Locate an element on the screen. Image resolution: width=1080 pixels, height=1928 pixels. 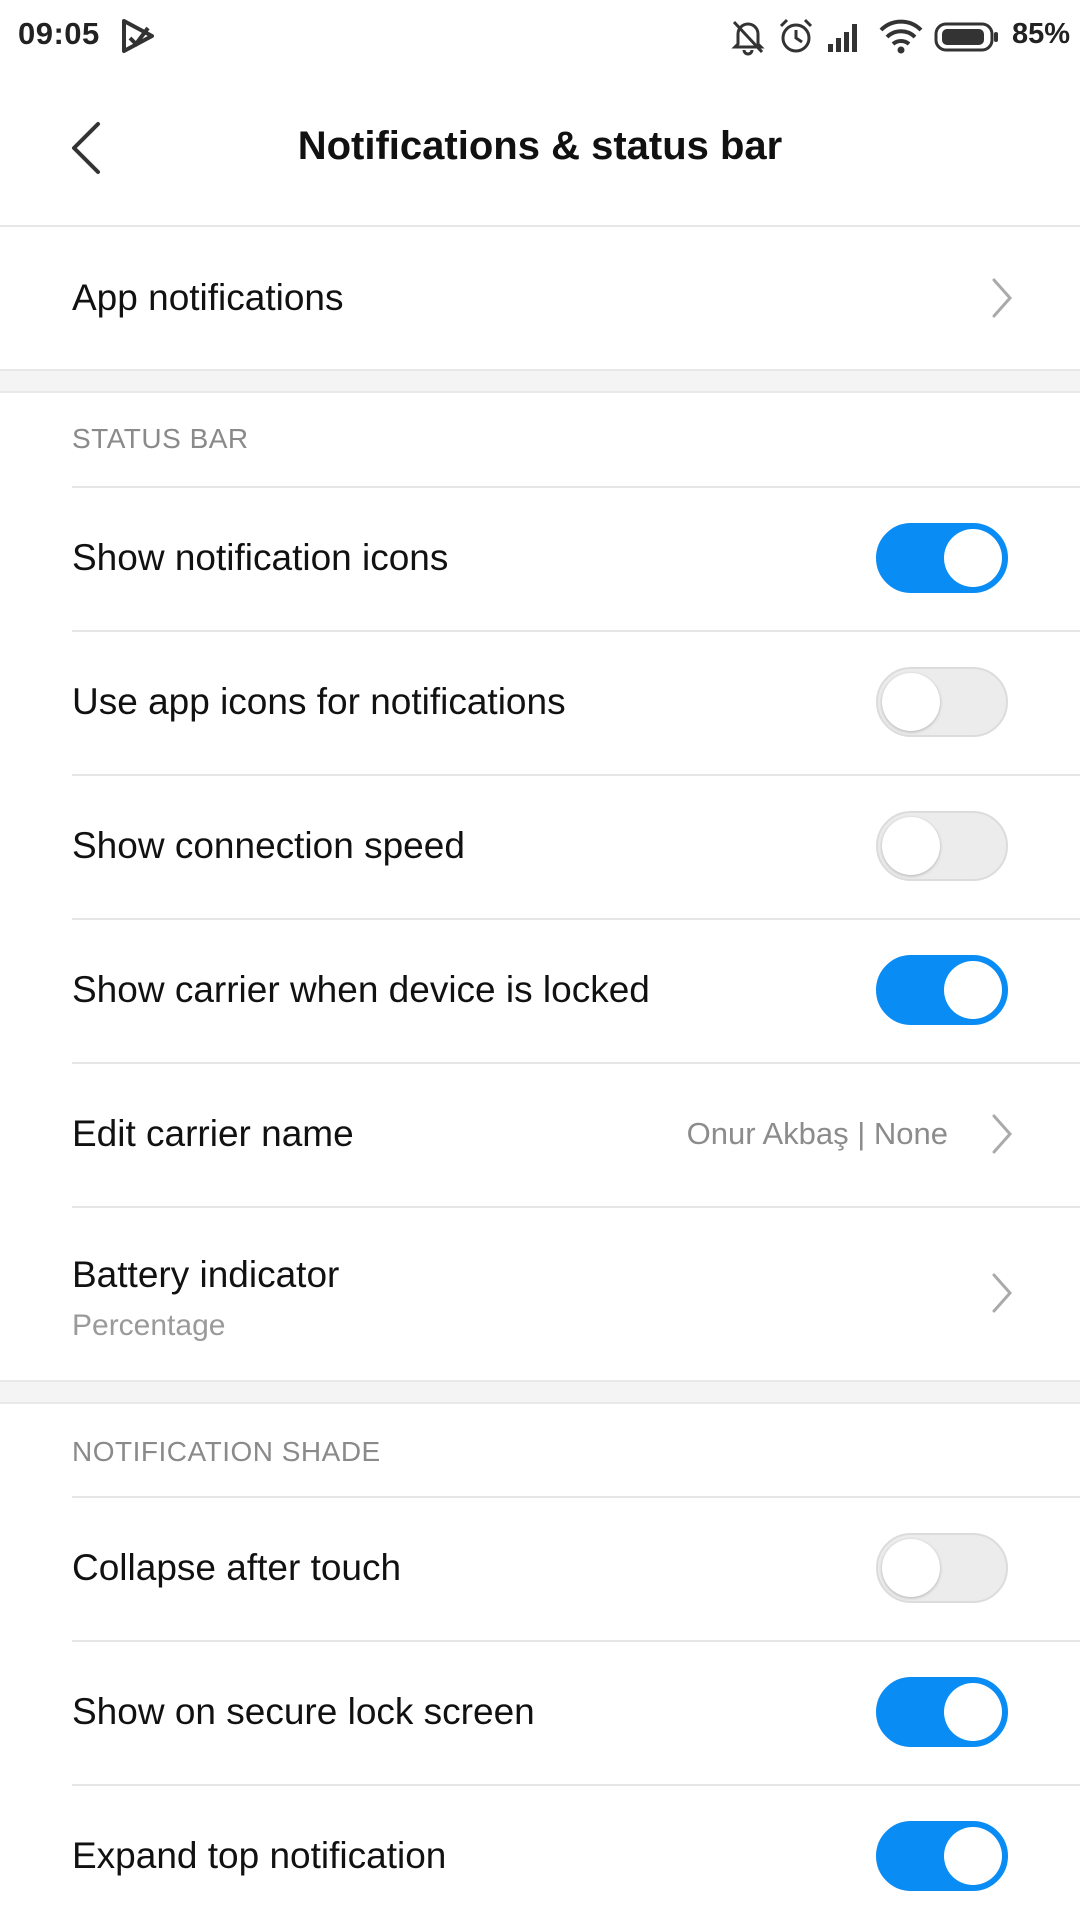
show-connection-speed-row: Show connection speed is located at coordinates (540, 846).